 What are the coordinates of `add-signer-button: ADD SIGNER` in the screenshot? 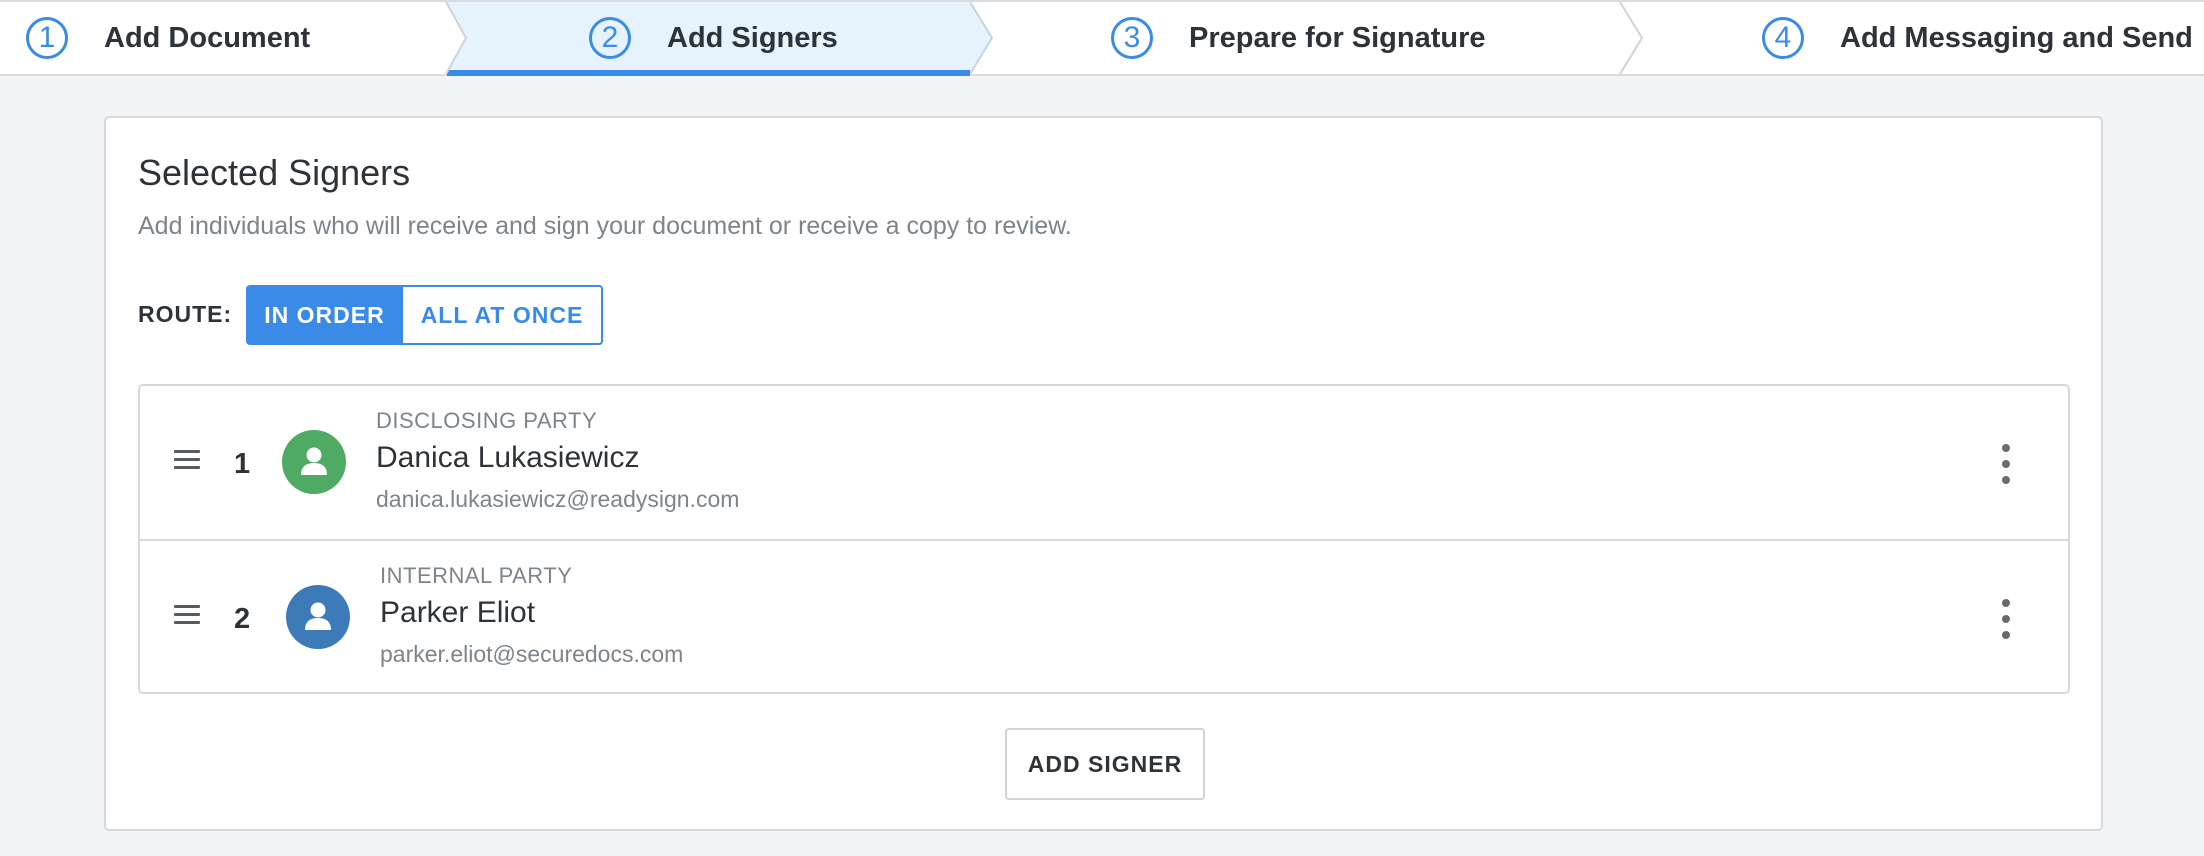 It's located at (1105, 764).